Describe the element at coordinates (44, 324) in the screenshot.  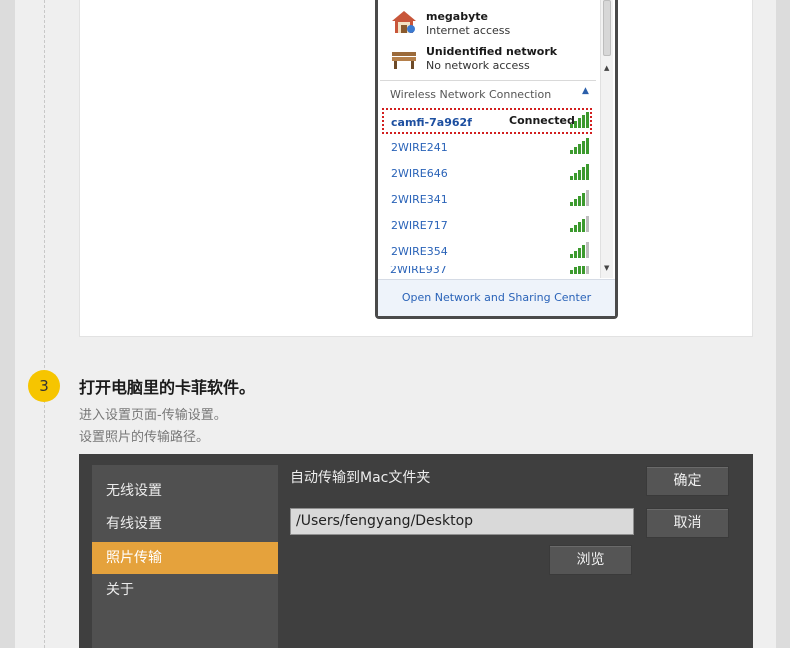
I see `timeline-dashed-line` at that location.